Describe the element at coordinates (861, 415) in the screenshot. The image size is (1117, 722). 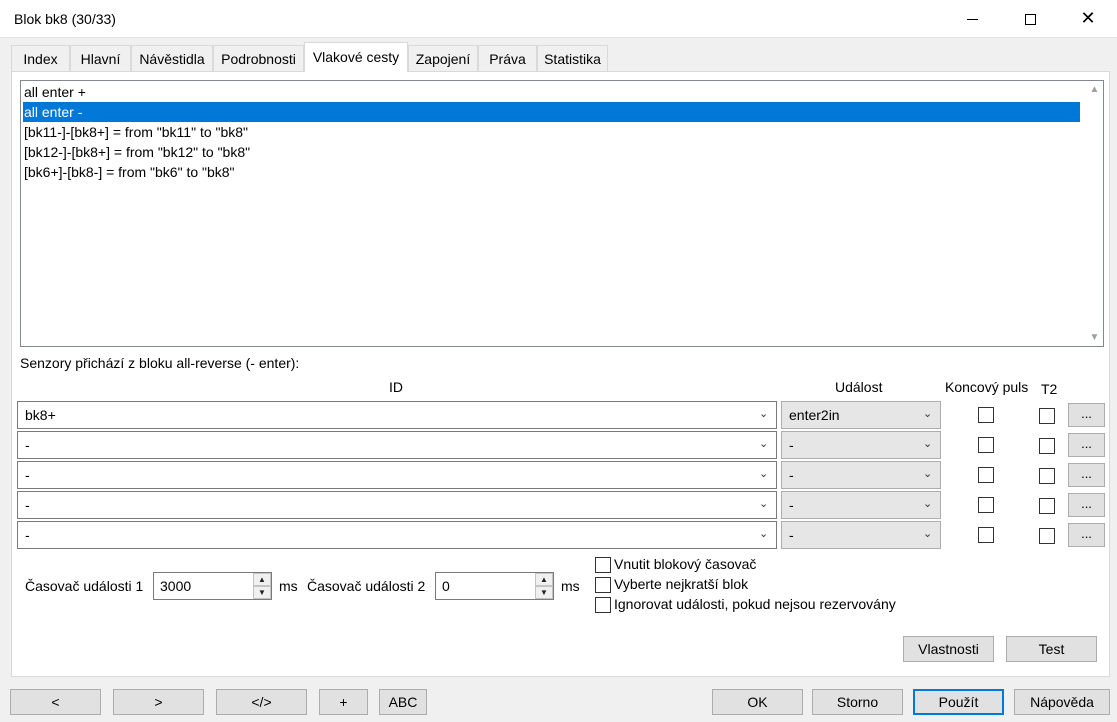
I see `sensor-event-select: enter2in ⌄` at that location.